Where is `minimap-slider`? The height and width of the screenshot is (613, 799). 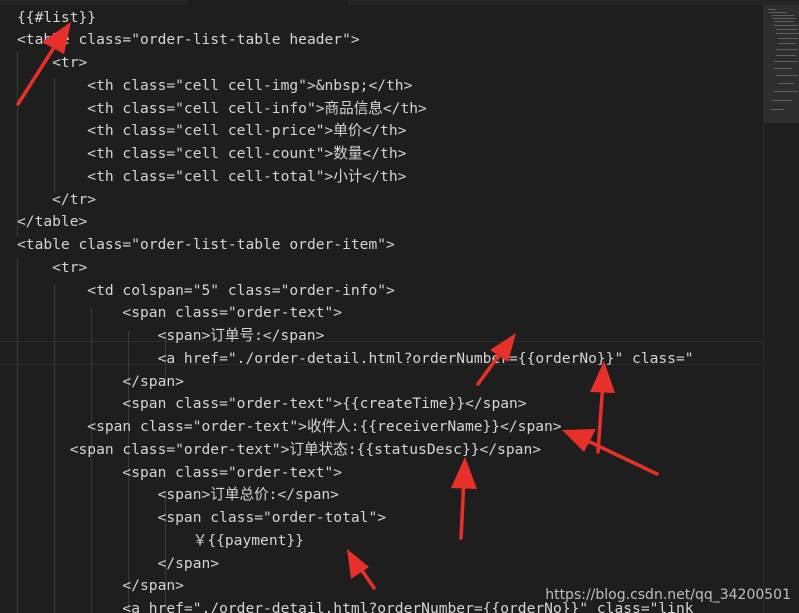 minimap-slider is located at coordinates (781, 64).